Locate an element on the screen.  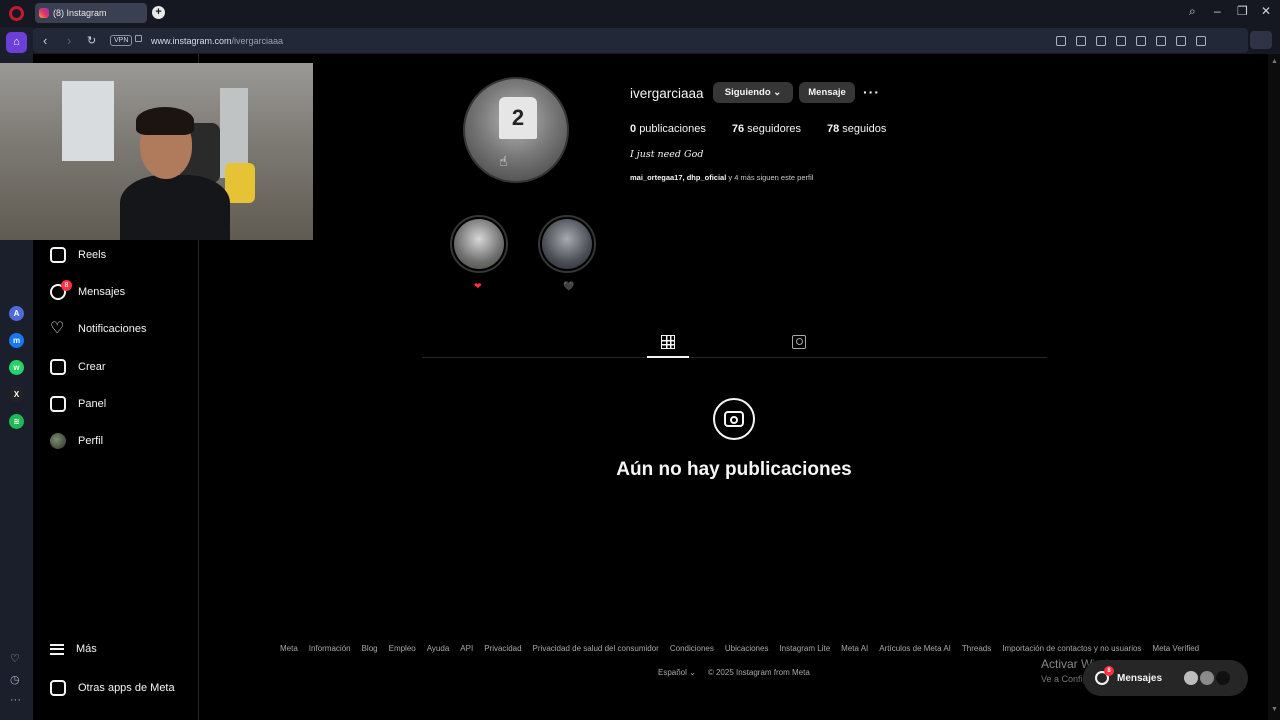
active-tab-indicator is located at coordinates (668, 357).